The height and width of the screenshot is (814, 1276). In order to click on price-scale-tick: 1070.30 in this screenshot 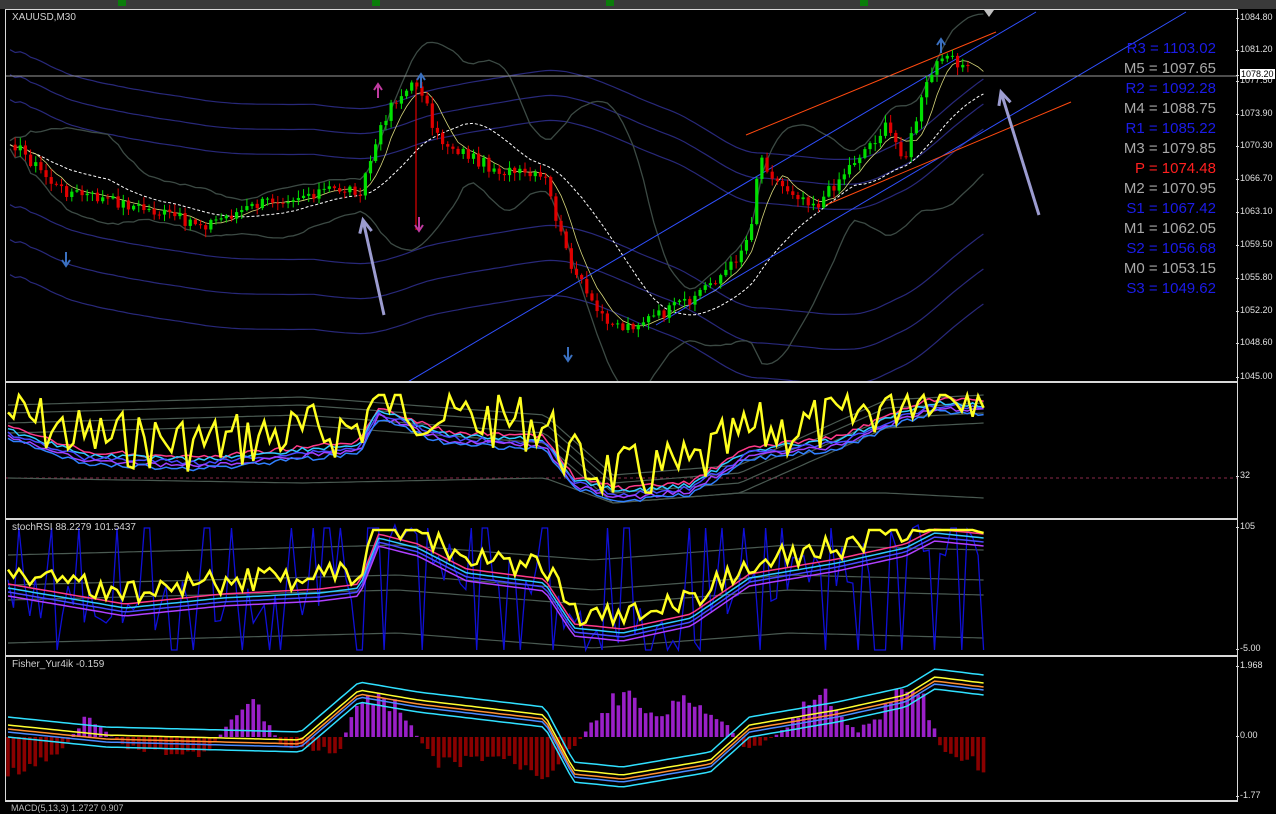, I will do `click(1256, 145)`.